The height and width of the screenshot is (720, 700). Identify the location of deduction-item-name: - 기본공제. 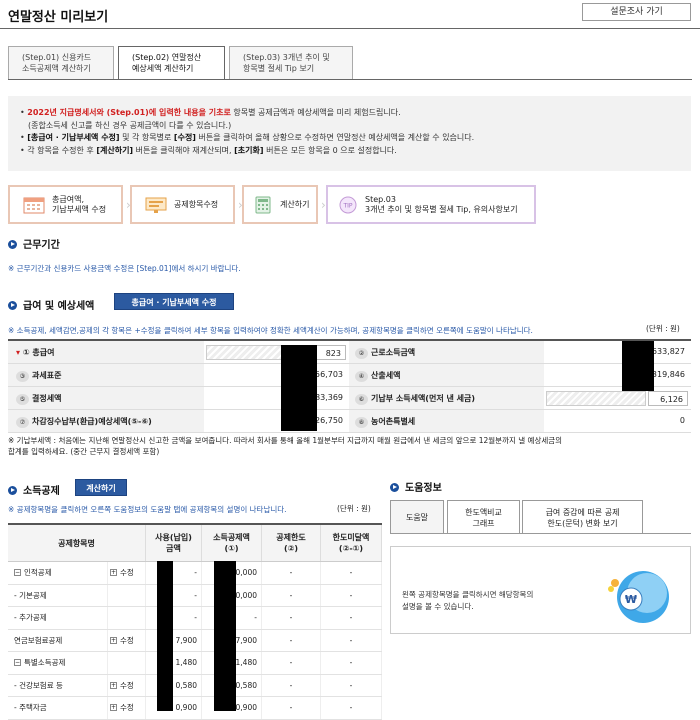
(58, 595).